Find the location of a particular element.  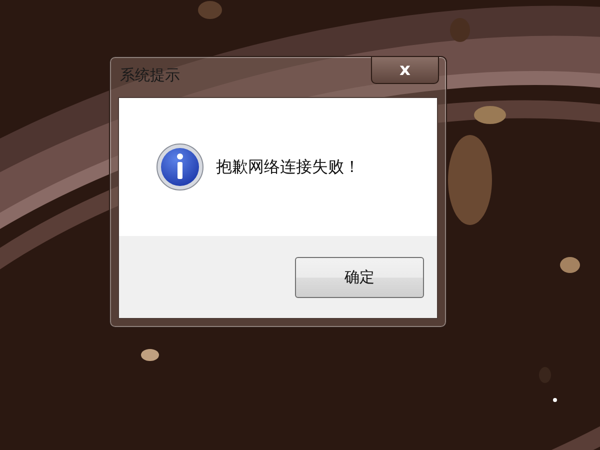

info-icon is located at coordinates (180, 167).